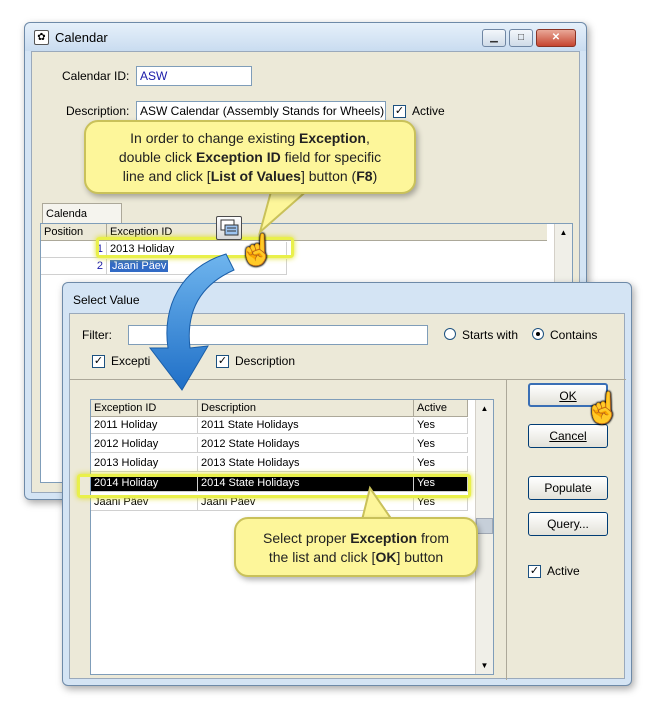 The image size is (653, 706). I want to click on calendar-id-label: Calendar ID:, so click(96, 76).